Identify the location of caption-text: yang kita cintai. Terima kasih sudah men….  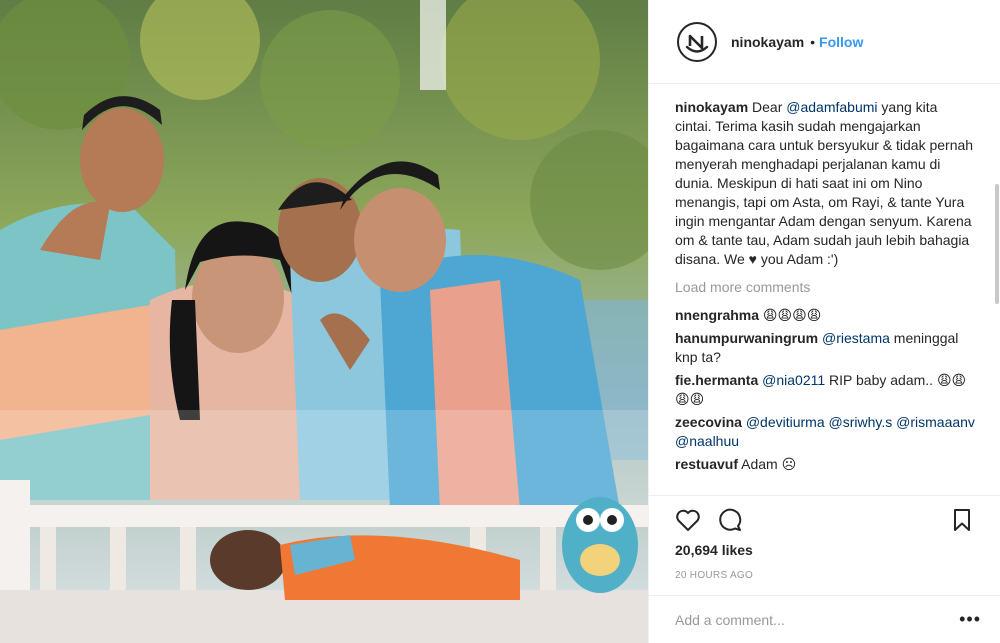
(824, 183).